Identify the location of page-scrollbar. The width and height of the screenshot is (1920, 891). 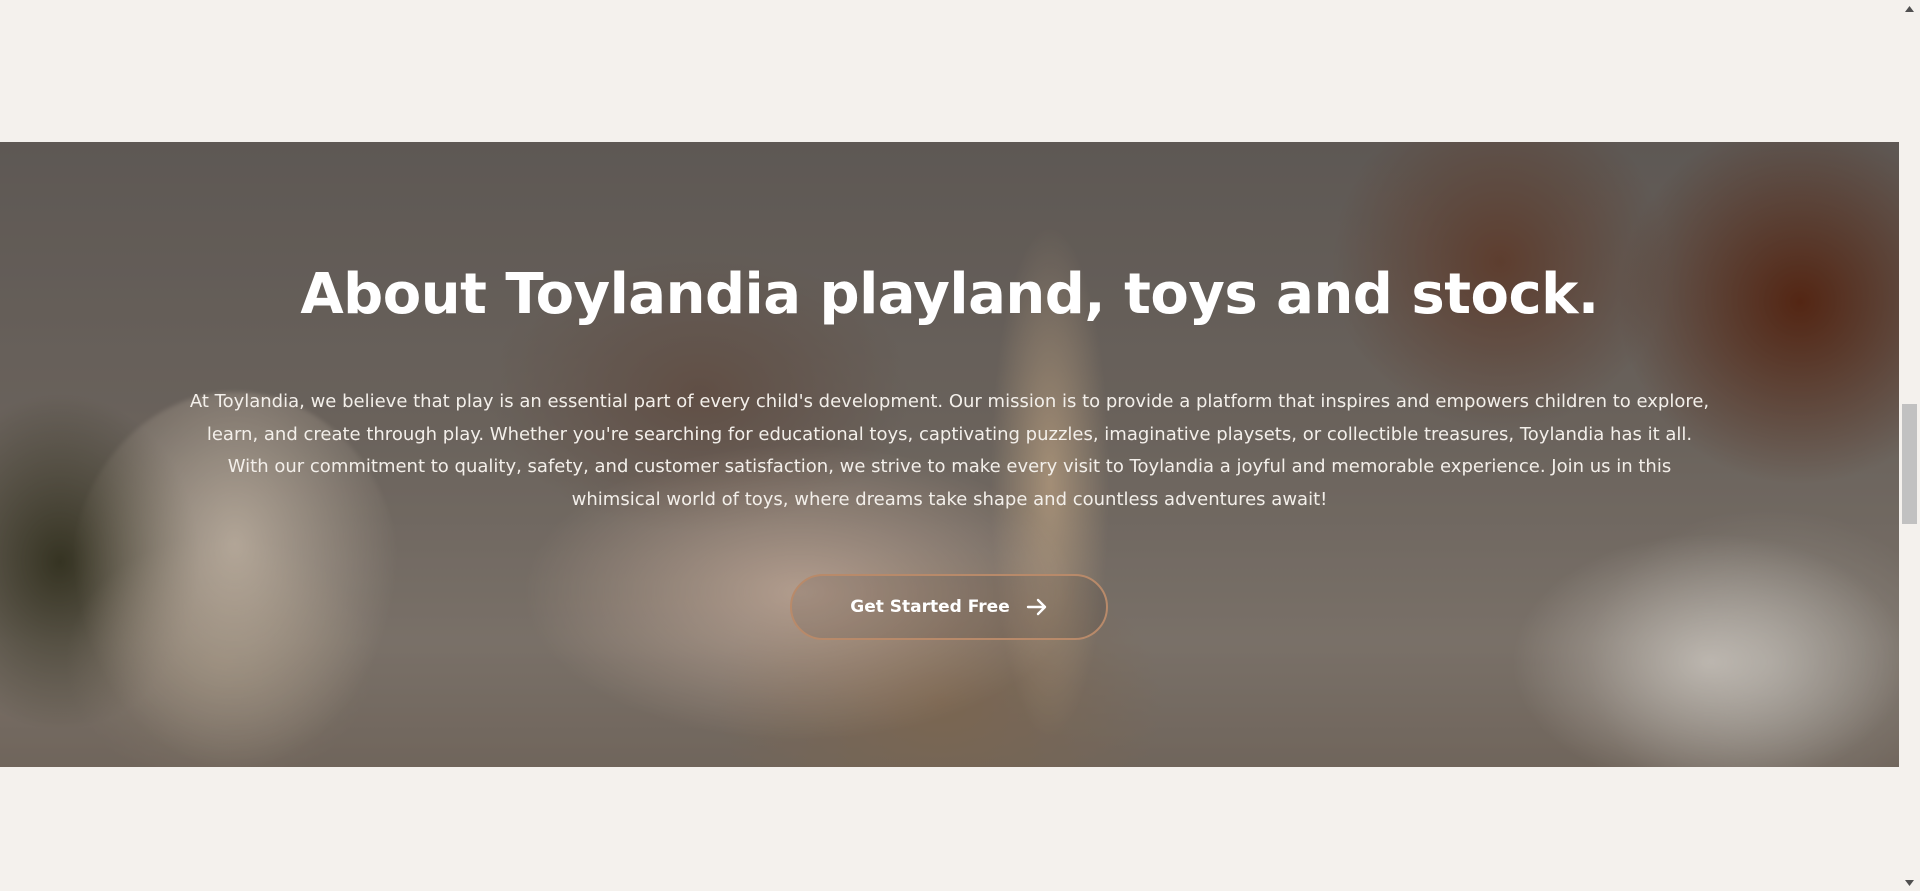
(1909, 445).